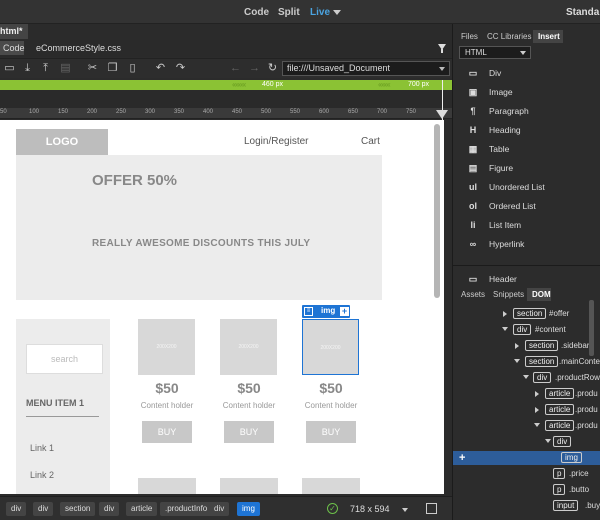 Image resolution: width=600 pixels, height=520 pixels. I want to click on filter-icon, so click(442, 48).